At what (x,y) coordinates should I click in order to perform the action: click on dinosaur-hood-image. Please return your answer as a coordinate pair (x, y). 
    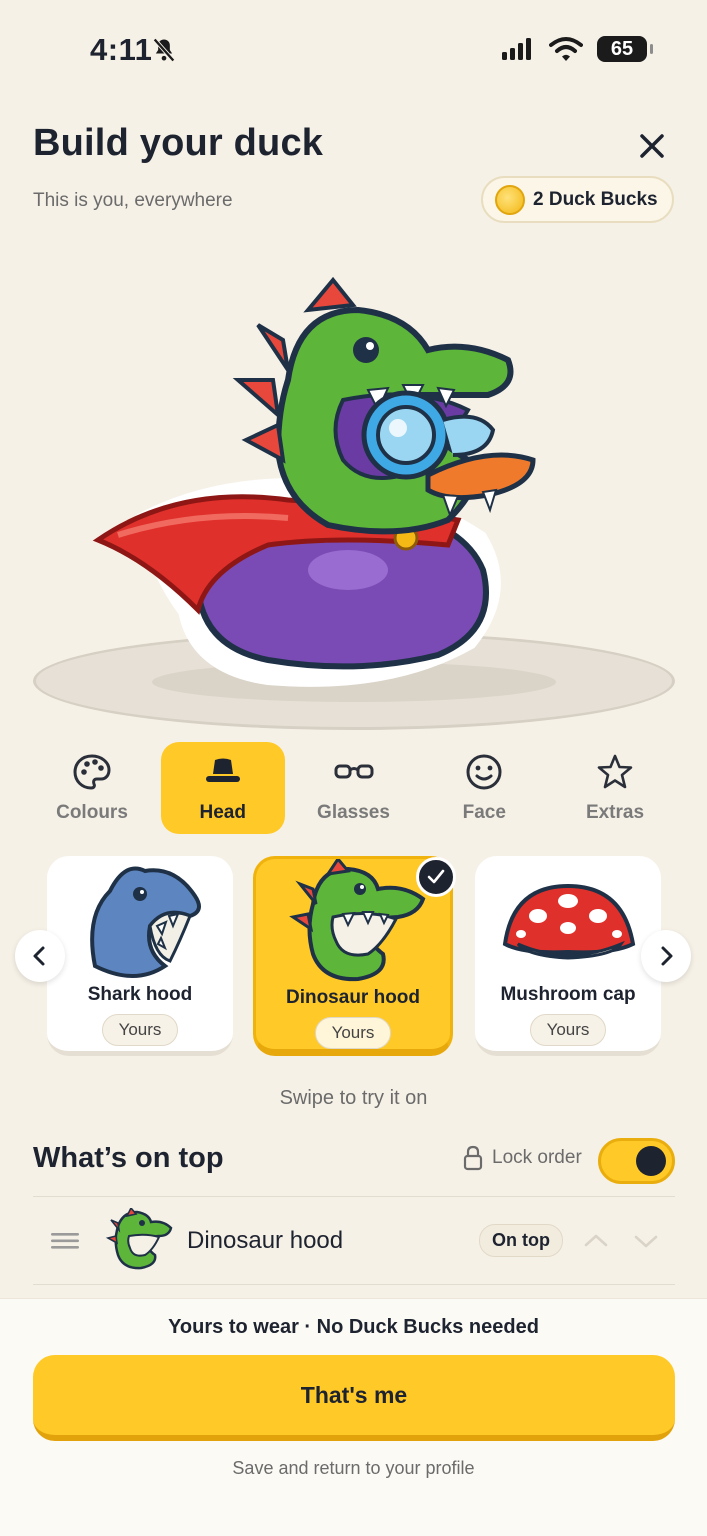
    Looking at the image, I should click on (357, 920).